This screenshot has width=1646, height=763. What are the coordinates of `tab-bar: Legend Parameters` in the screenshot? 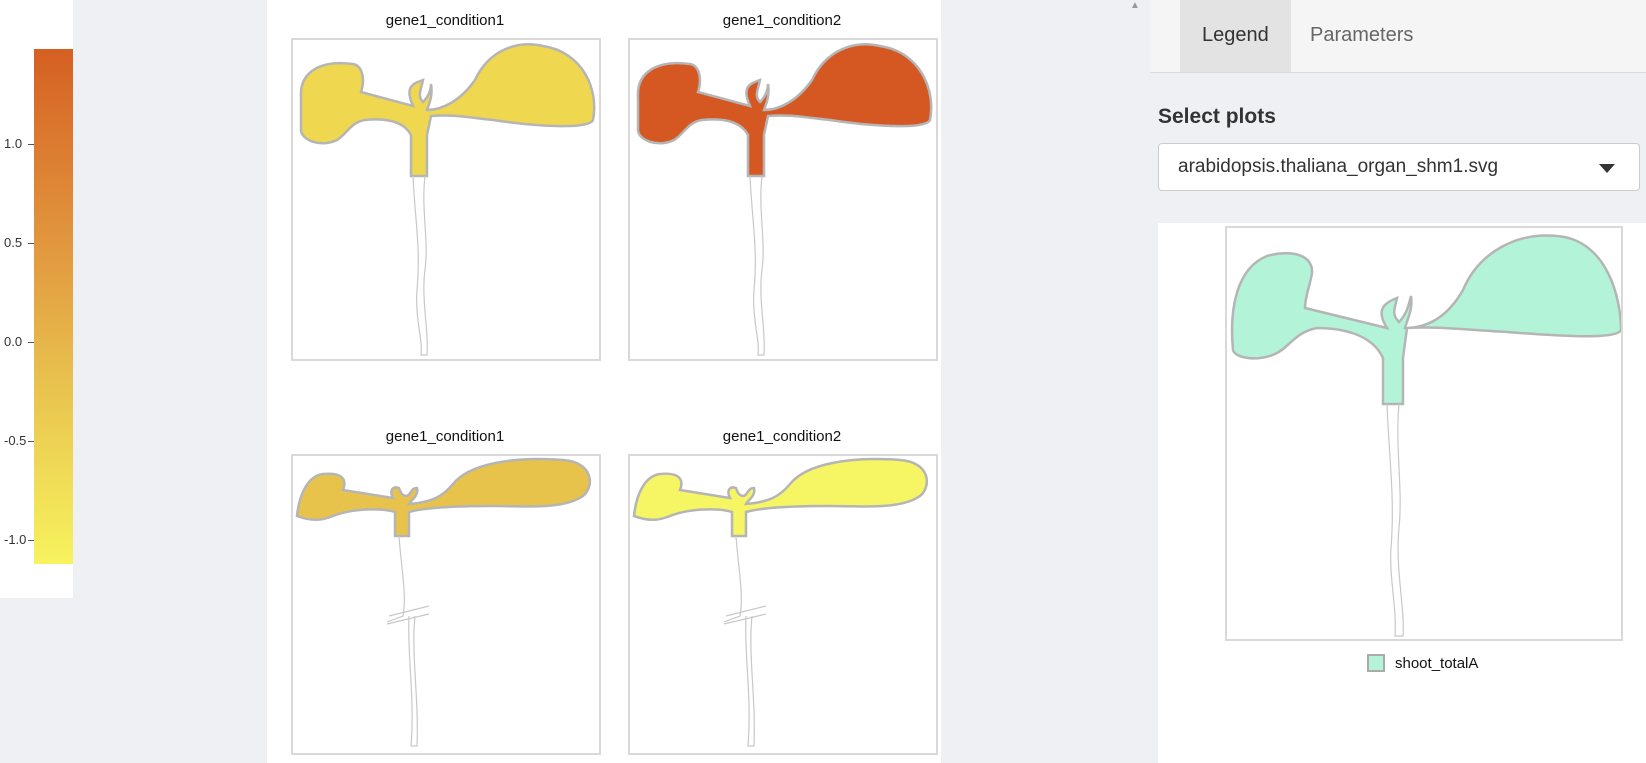 It's located at (1398, 36).